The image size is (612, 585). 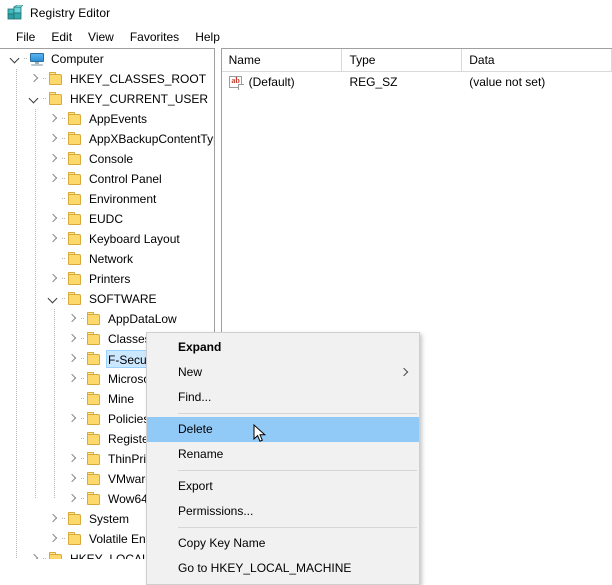 What do you see at coordinates (107, 239) in the screenshot?
I see `tree-item: Keyboard Layout` at bounding box center [107, 239].